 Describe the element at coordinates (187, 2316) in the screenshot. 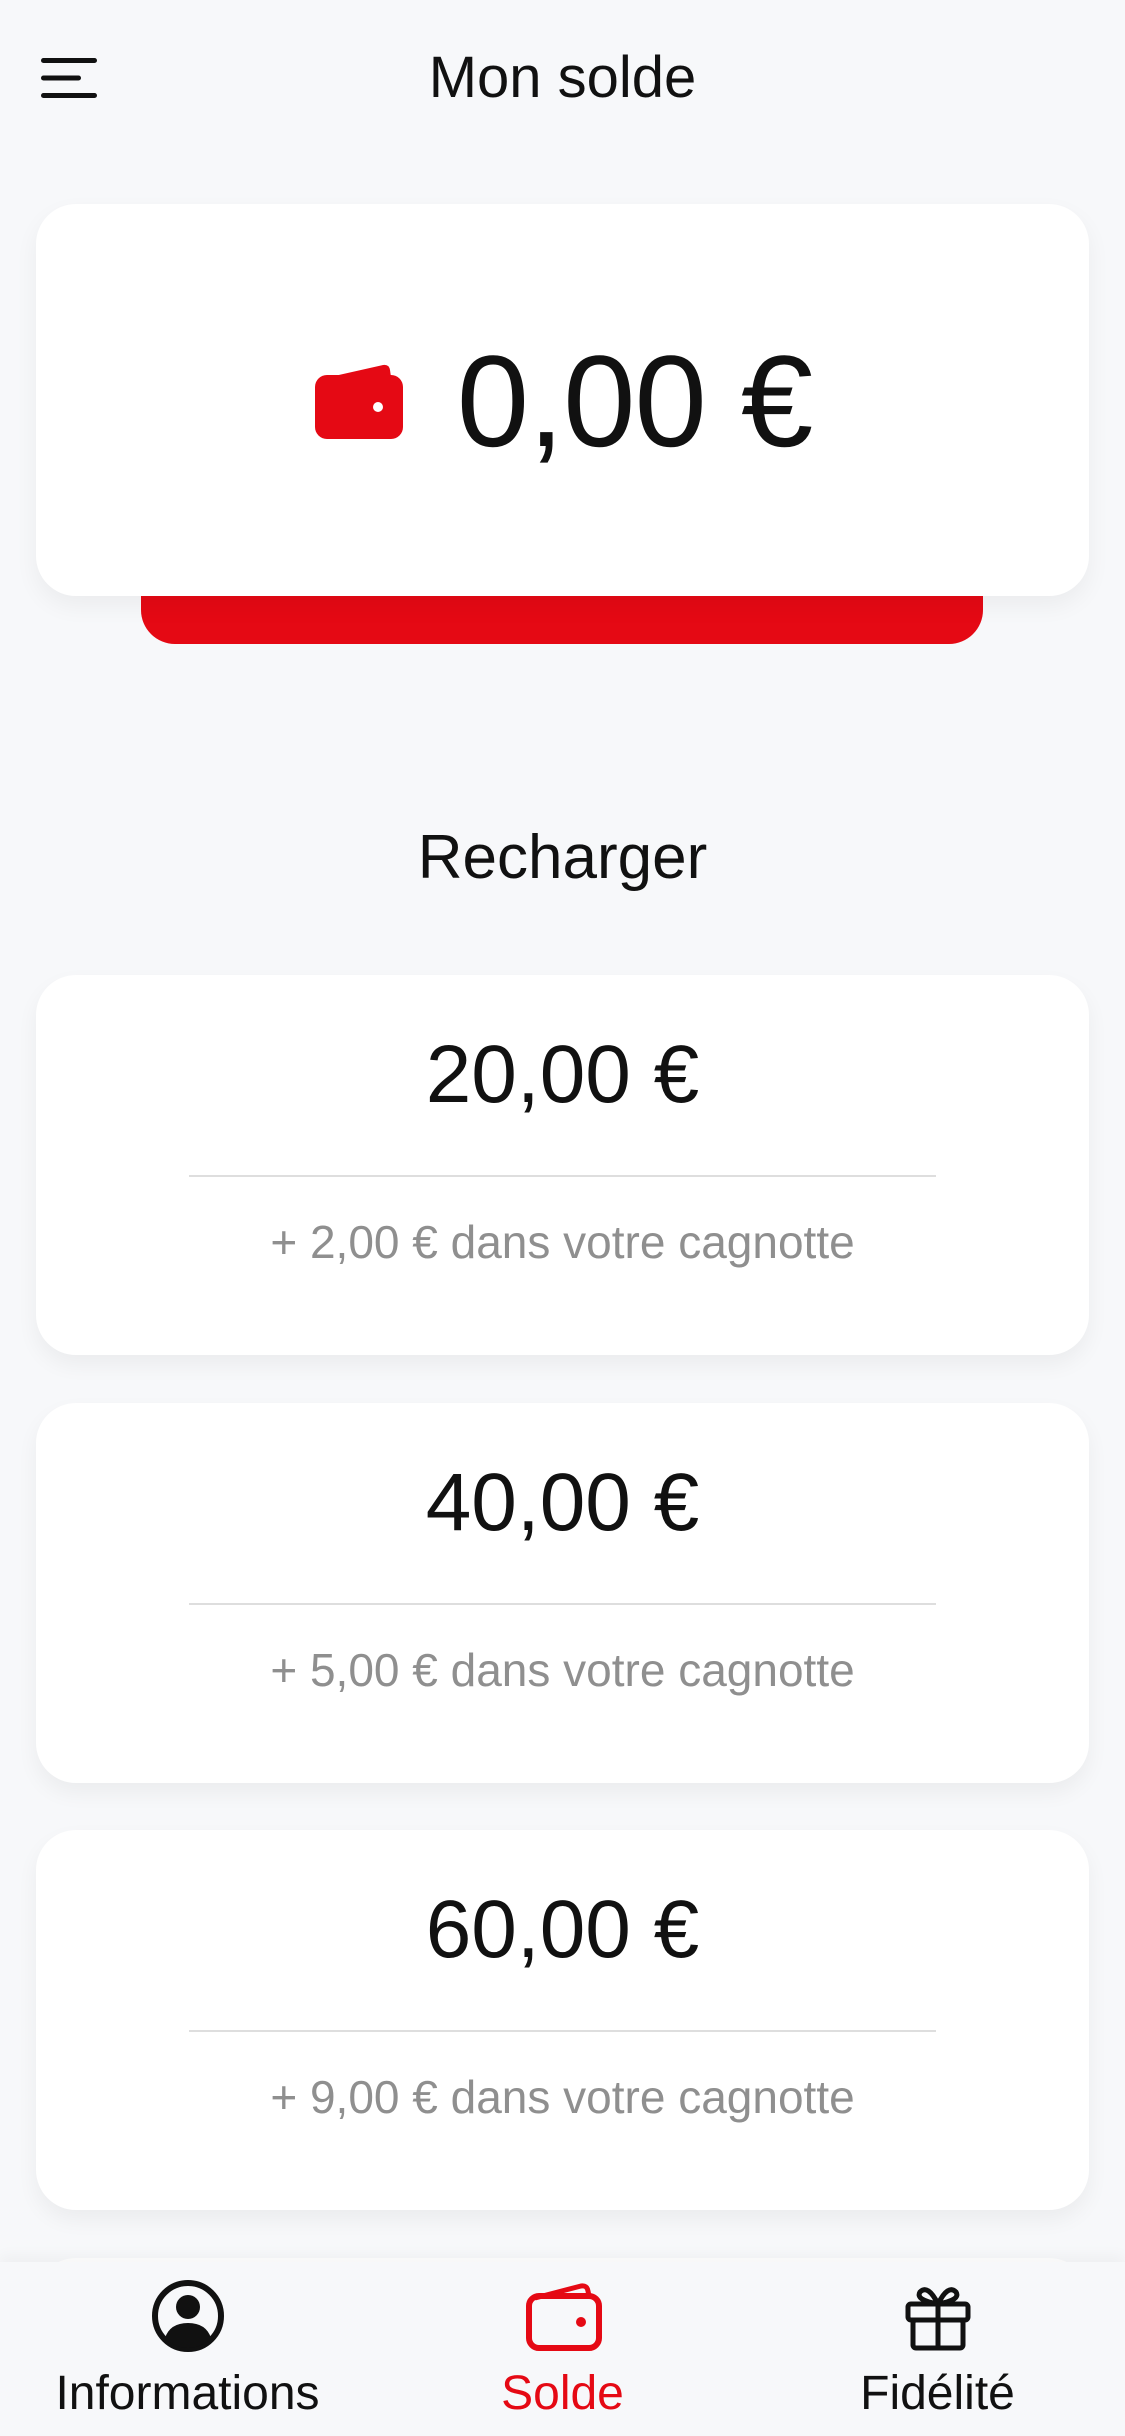

I see `user-circle-icon` at that location.